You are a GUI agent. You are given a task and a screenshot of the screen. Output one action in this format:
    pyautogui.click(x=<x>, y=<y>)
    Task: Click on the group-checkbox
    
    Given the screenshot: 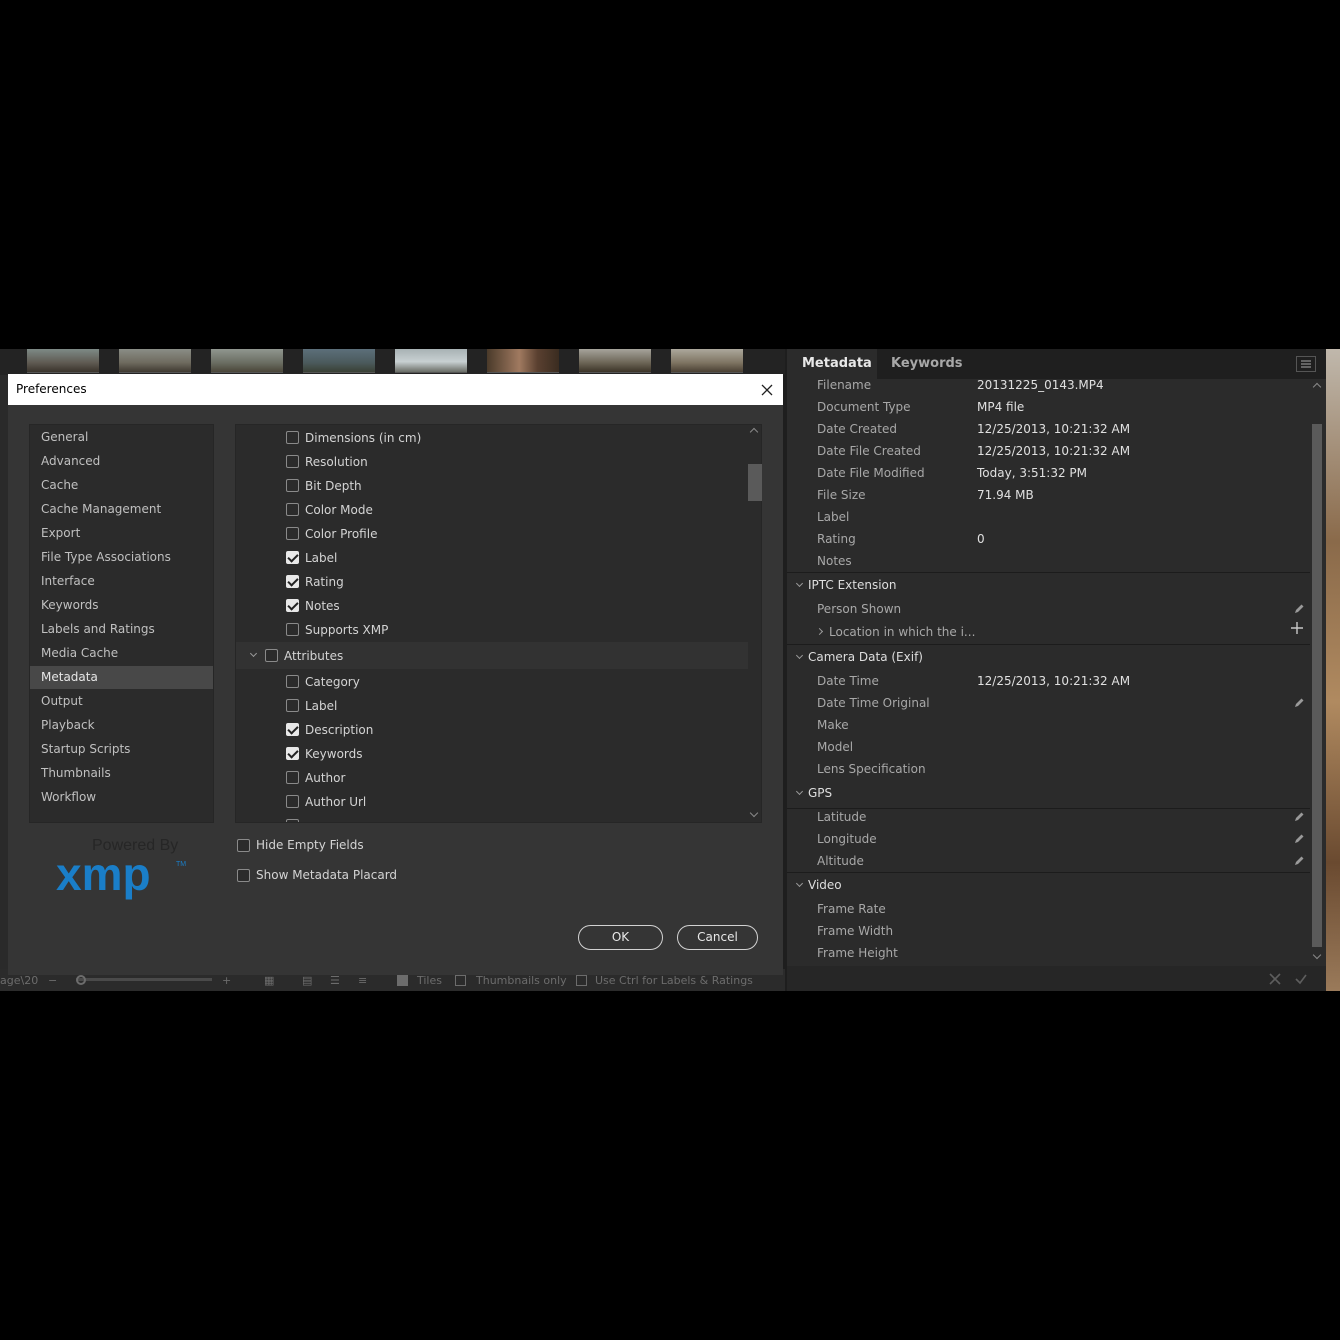 What is the action you would take?
    pyautogui.click(x=271, y=655)
    